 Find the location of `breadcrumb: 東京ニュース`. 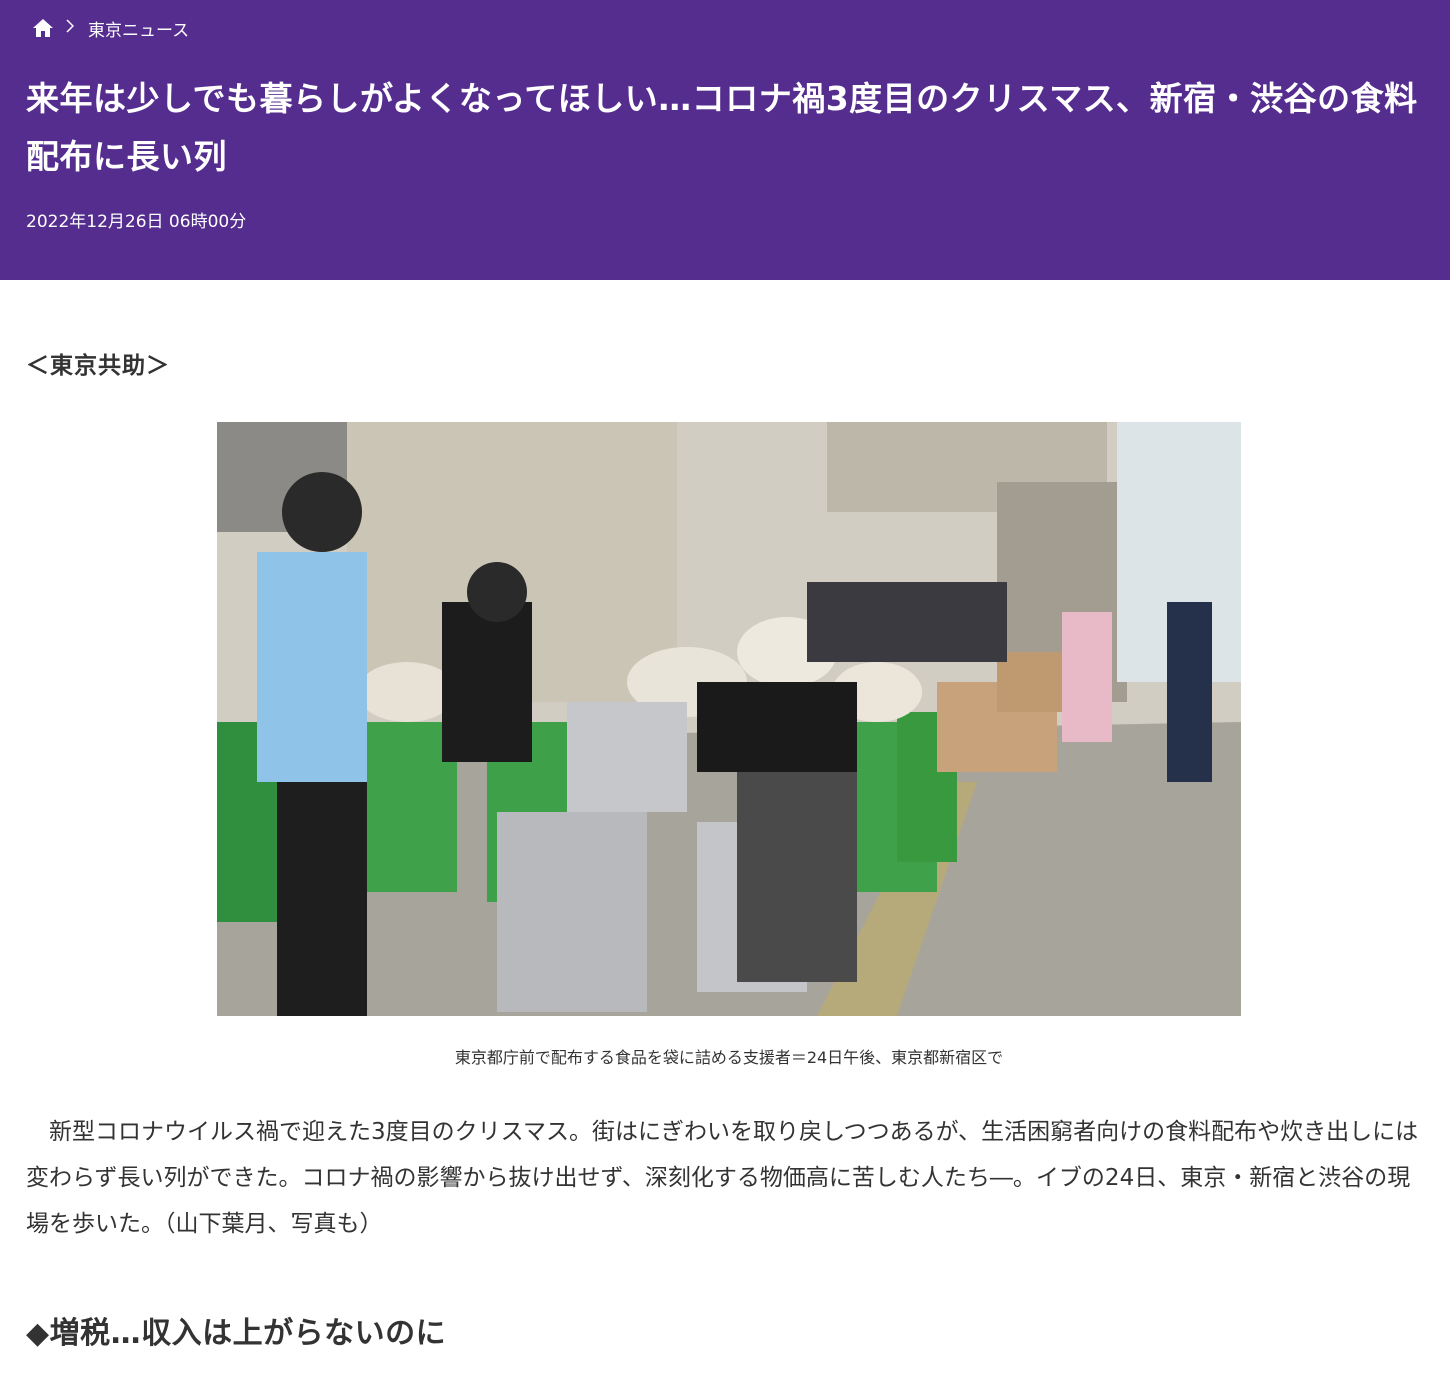

breadcrumb: 東京ニュース is located at coordinates (110, 28).